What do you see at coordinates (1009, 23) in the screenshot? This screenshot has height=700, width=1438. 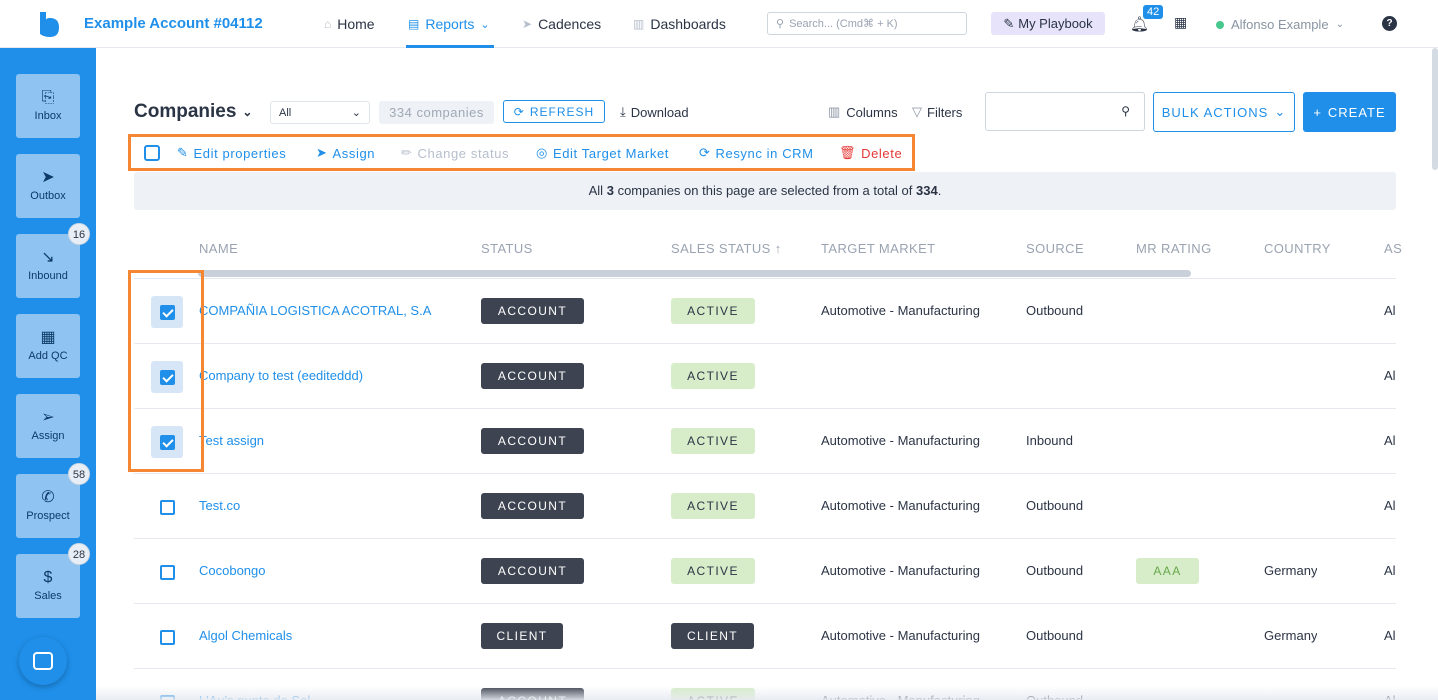 I see `magic-wand-icon: ✎` at bounding box center [1009, 23].